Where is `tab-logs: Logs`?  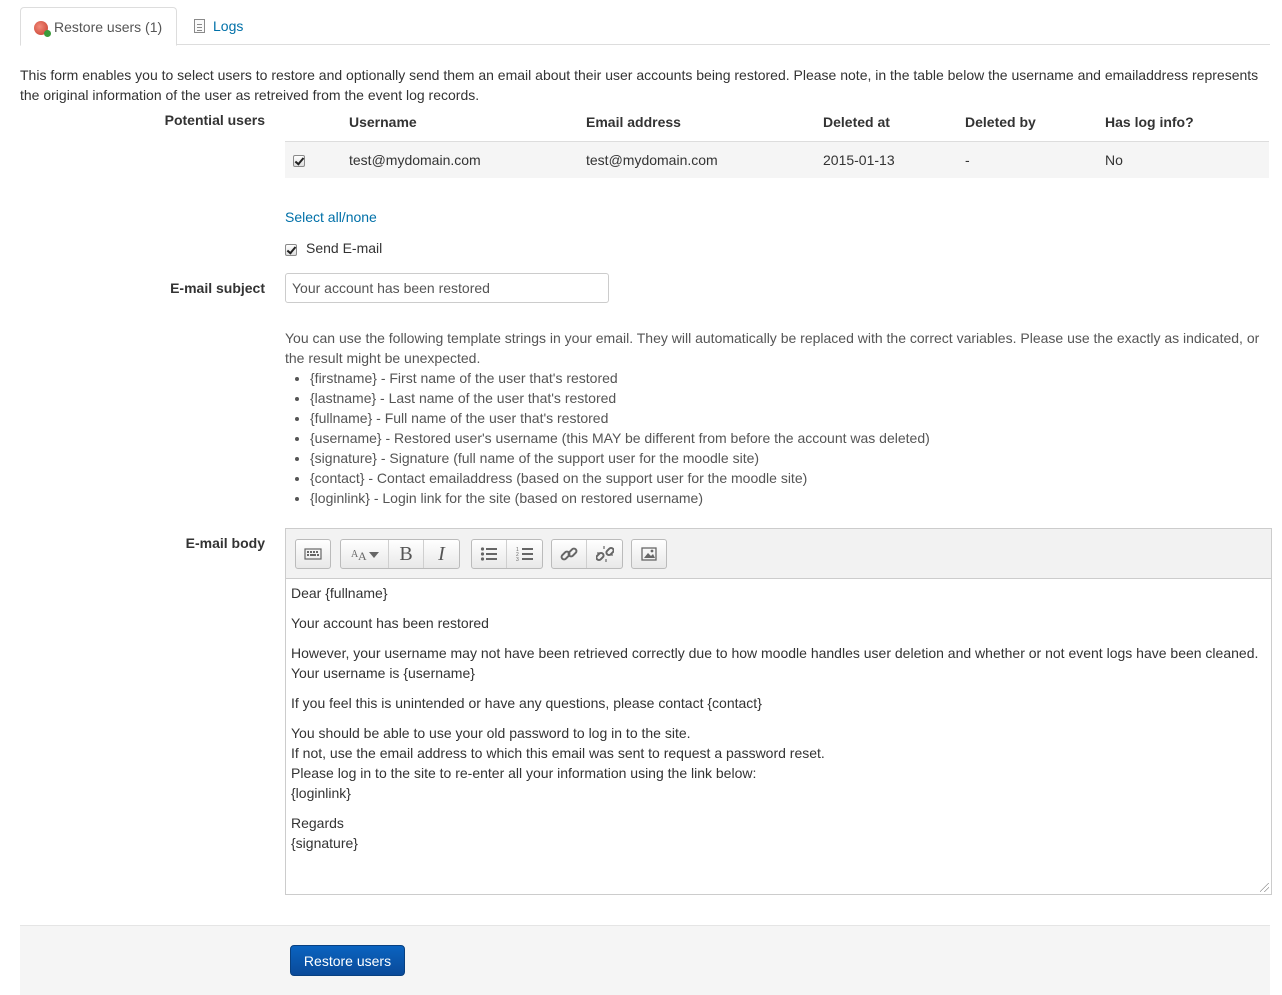
tab-logs: Logs is located at coordinates (217, 26).